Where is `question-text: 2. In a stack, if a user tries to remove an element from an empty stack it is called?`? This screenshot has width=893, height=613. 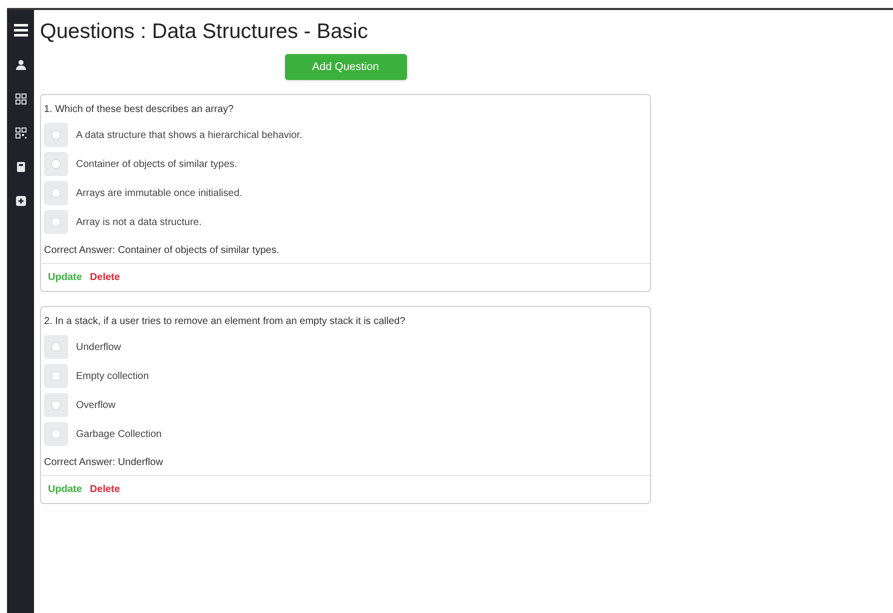 question-text: 2. In a stack, if a user tries to remove an element from an empty stack it is called? is located at coordinates (224, 322).